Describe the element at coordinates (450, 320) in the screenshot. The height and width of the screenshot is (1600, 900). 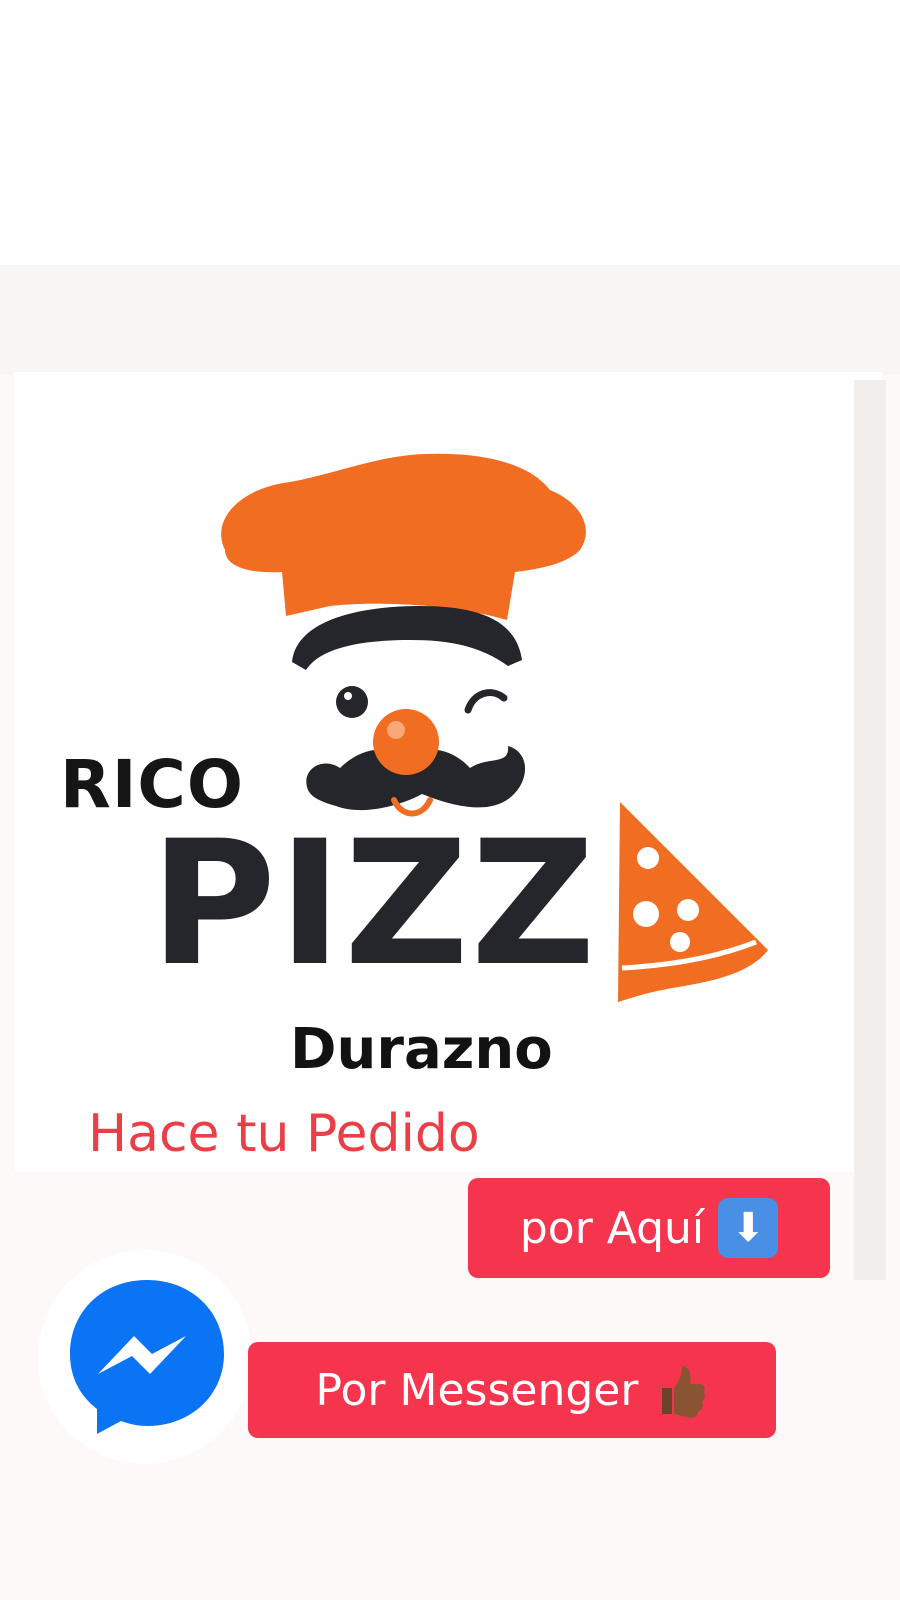
I see `middle-background` at that location.